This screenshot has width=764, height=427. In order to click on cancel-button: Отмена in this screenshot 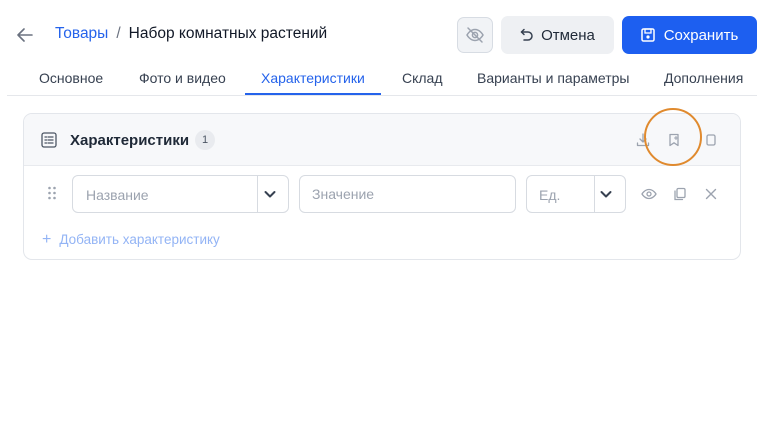, I will do `click(557, 35)`.